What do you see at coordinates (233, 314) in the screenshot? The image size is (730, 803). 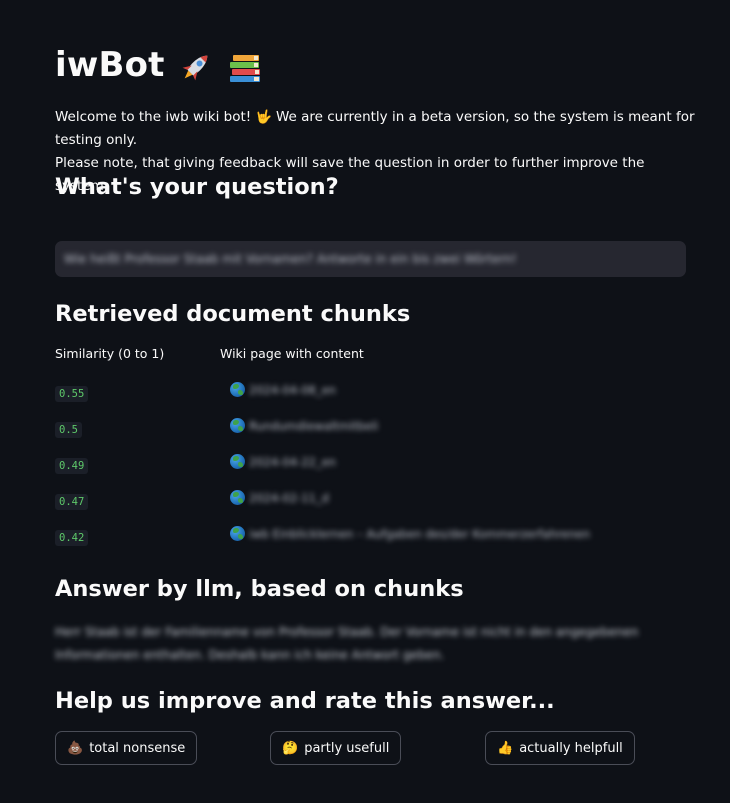 I see `chunks-heading: Retrieved document chunks` at bounding box center [233, 314].